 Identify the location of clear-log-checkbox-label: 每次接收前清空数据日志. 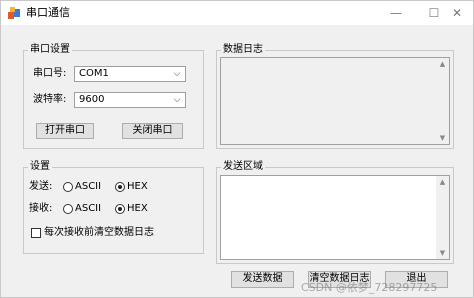
(99, 233).